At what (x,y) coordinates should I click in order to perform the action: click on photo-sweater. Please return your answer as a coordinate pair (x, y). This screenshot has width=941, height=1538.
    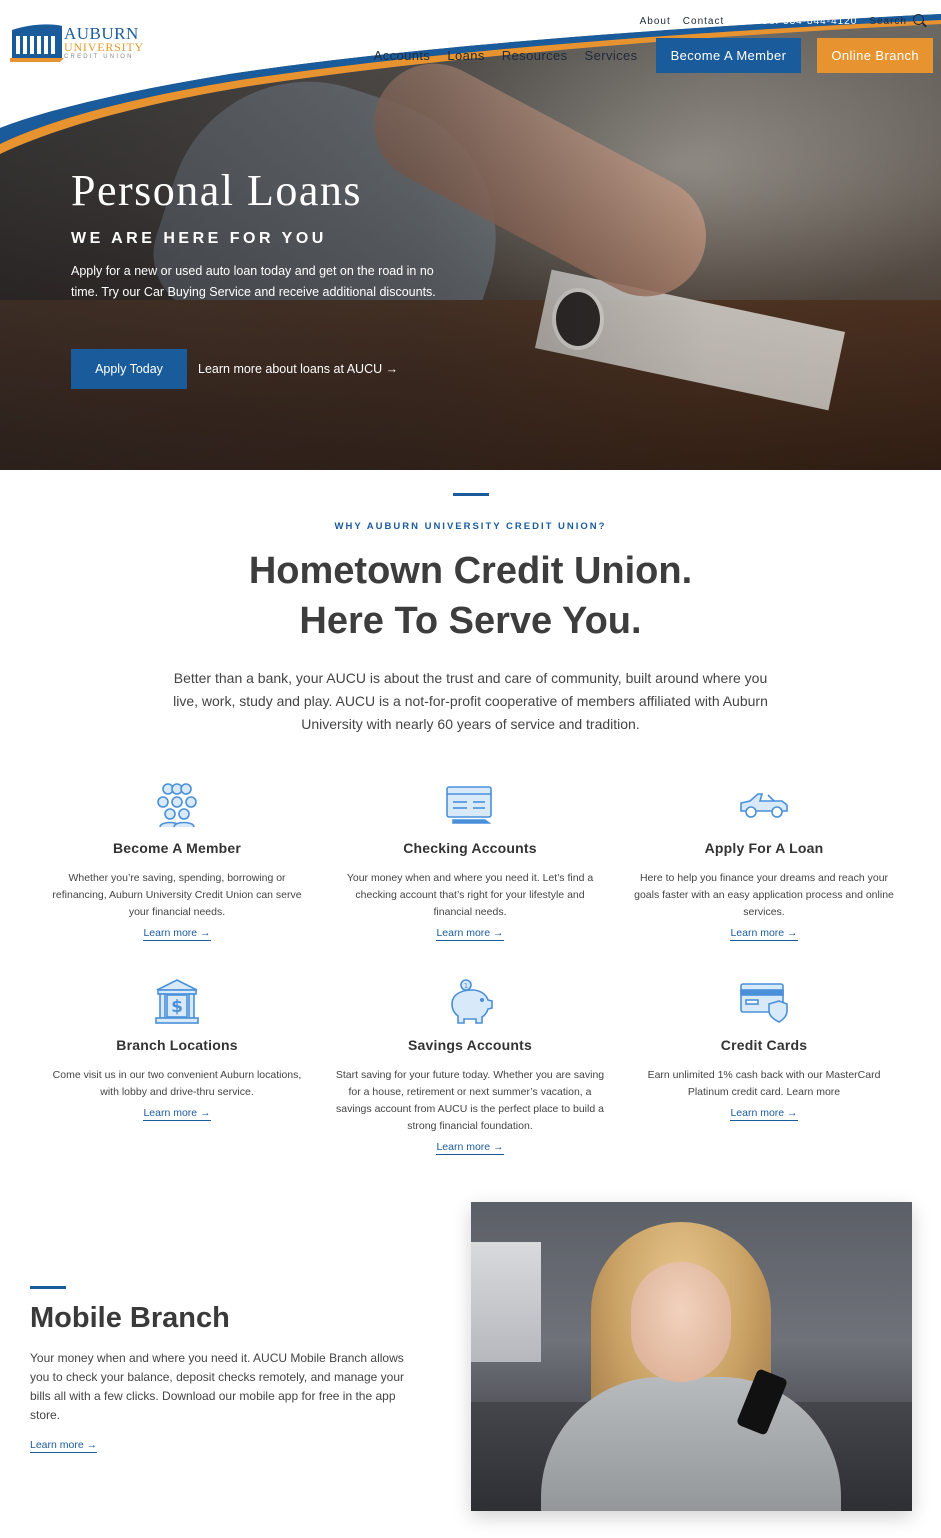
    Looking at the image, I should click on (691, 1444).